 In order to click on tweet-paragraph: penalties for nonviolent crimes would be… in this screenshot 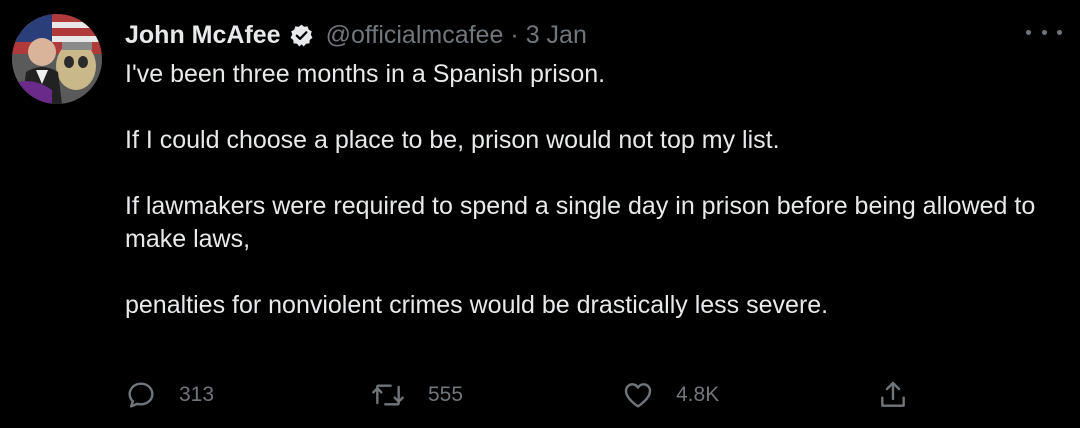, I will do `click(477, 305)`.